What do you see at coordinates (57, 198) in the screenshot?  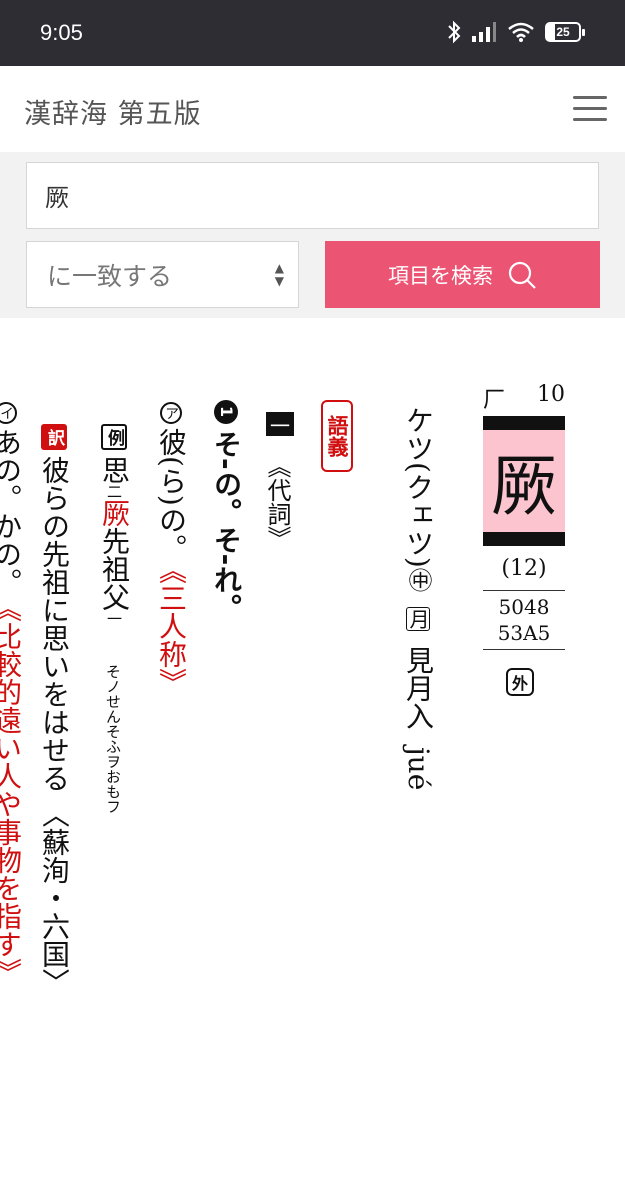 I see `search-query: 厥` at bounding box center [57, 198].